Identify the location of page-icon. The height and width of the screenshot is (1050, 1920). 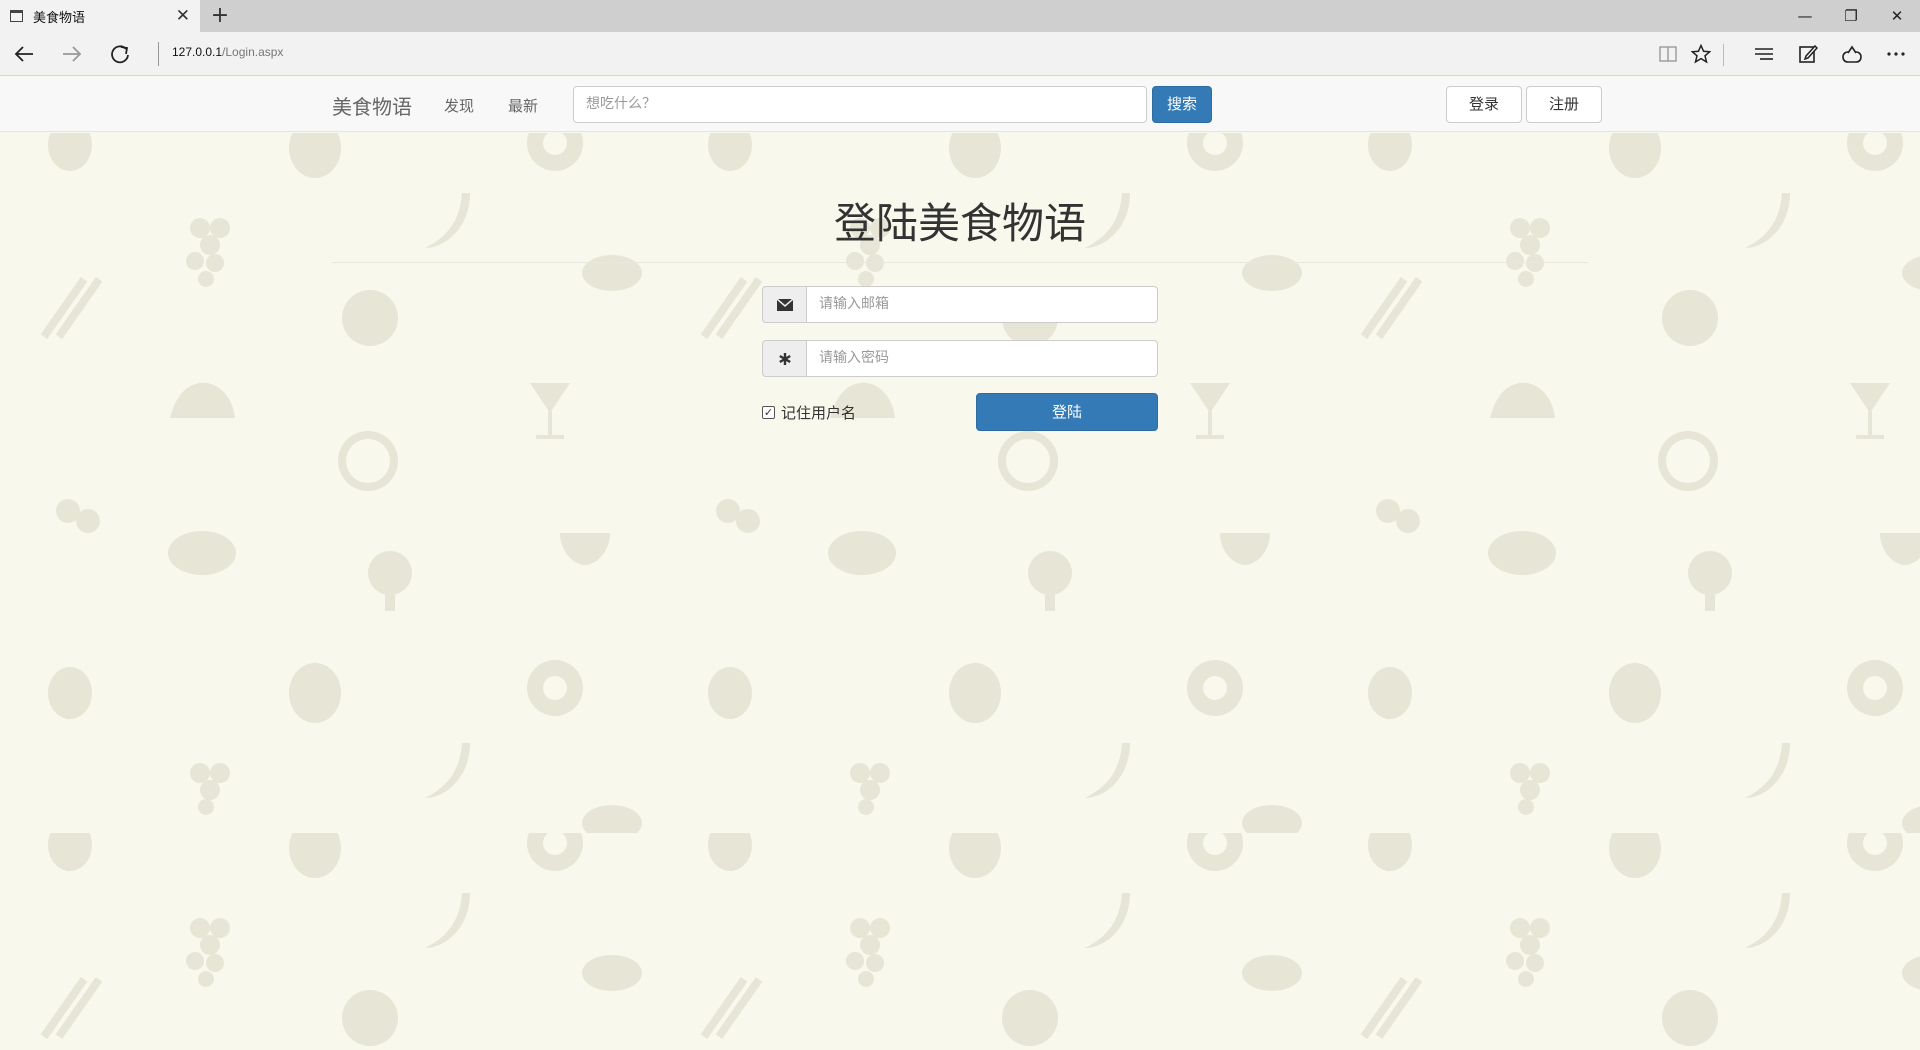
(16, 16).